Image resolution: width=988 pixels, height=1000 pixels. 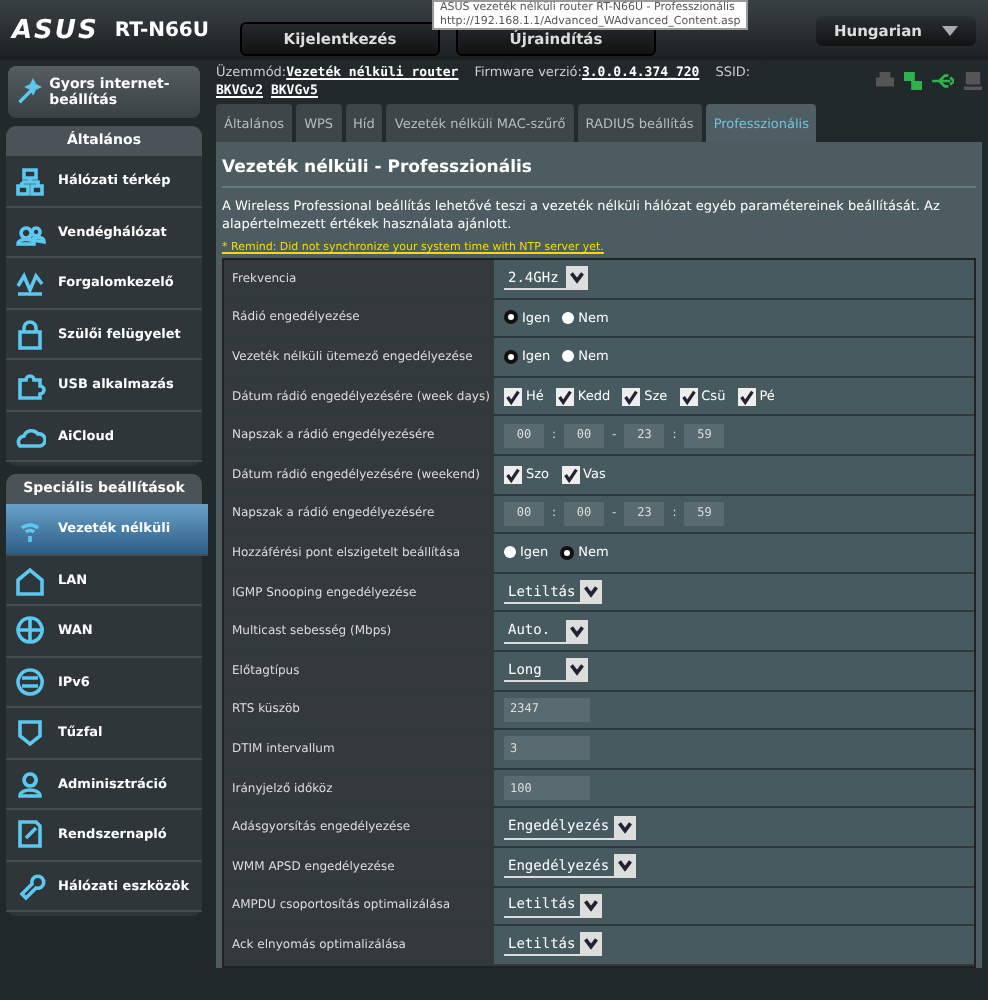 What do you see at coordinates (943, 81) in the screenshot?
I see `usb-icon` at bounding box center [943, 81].